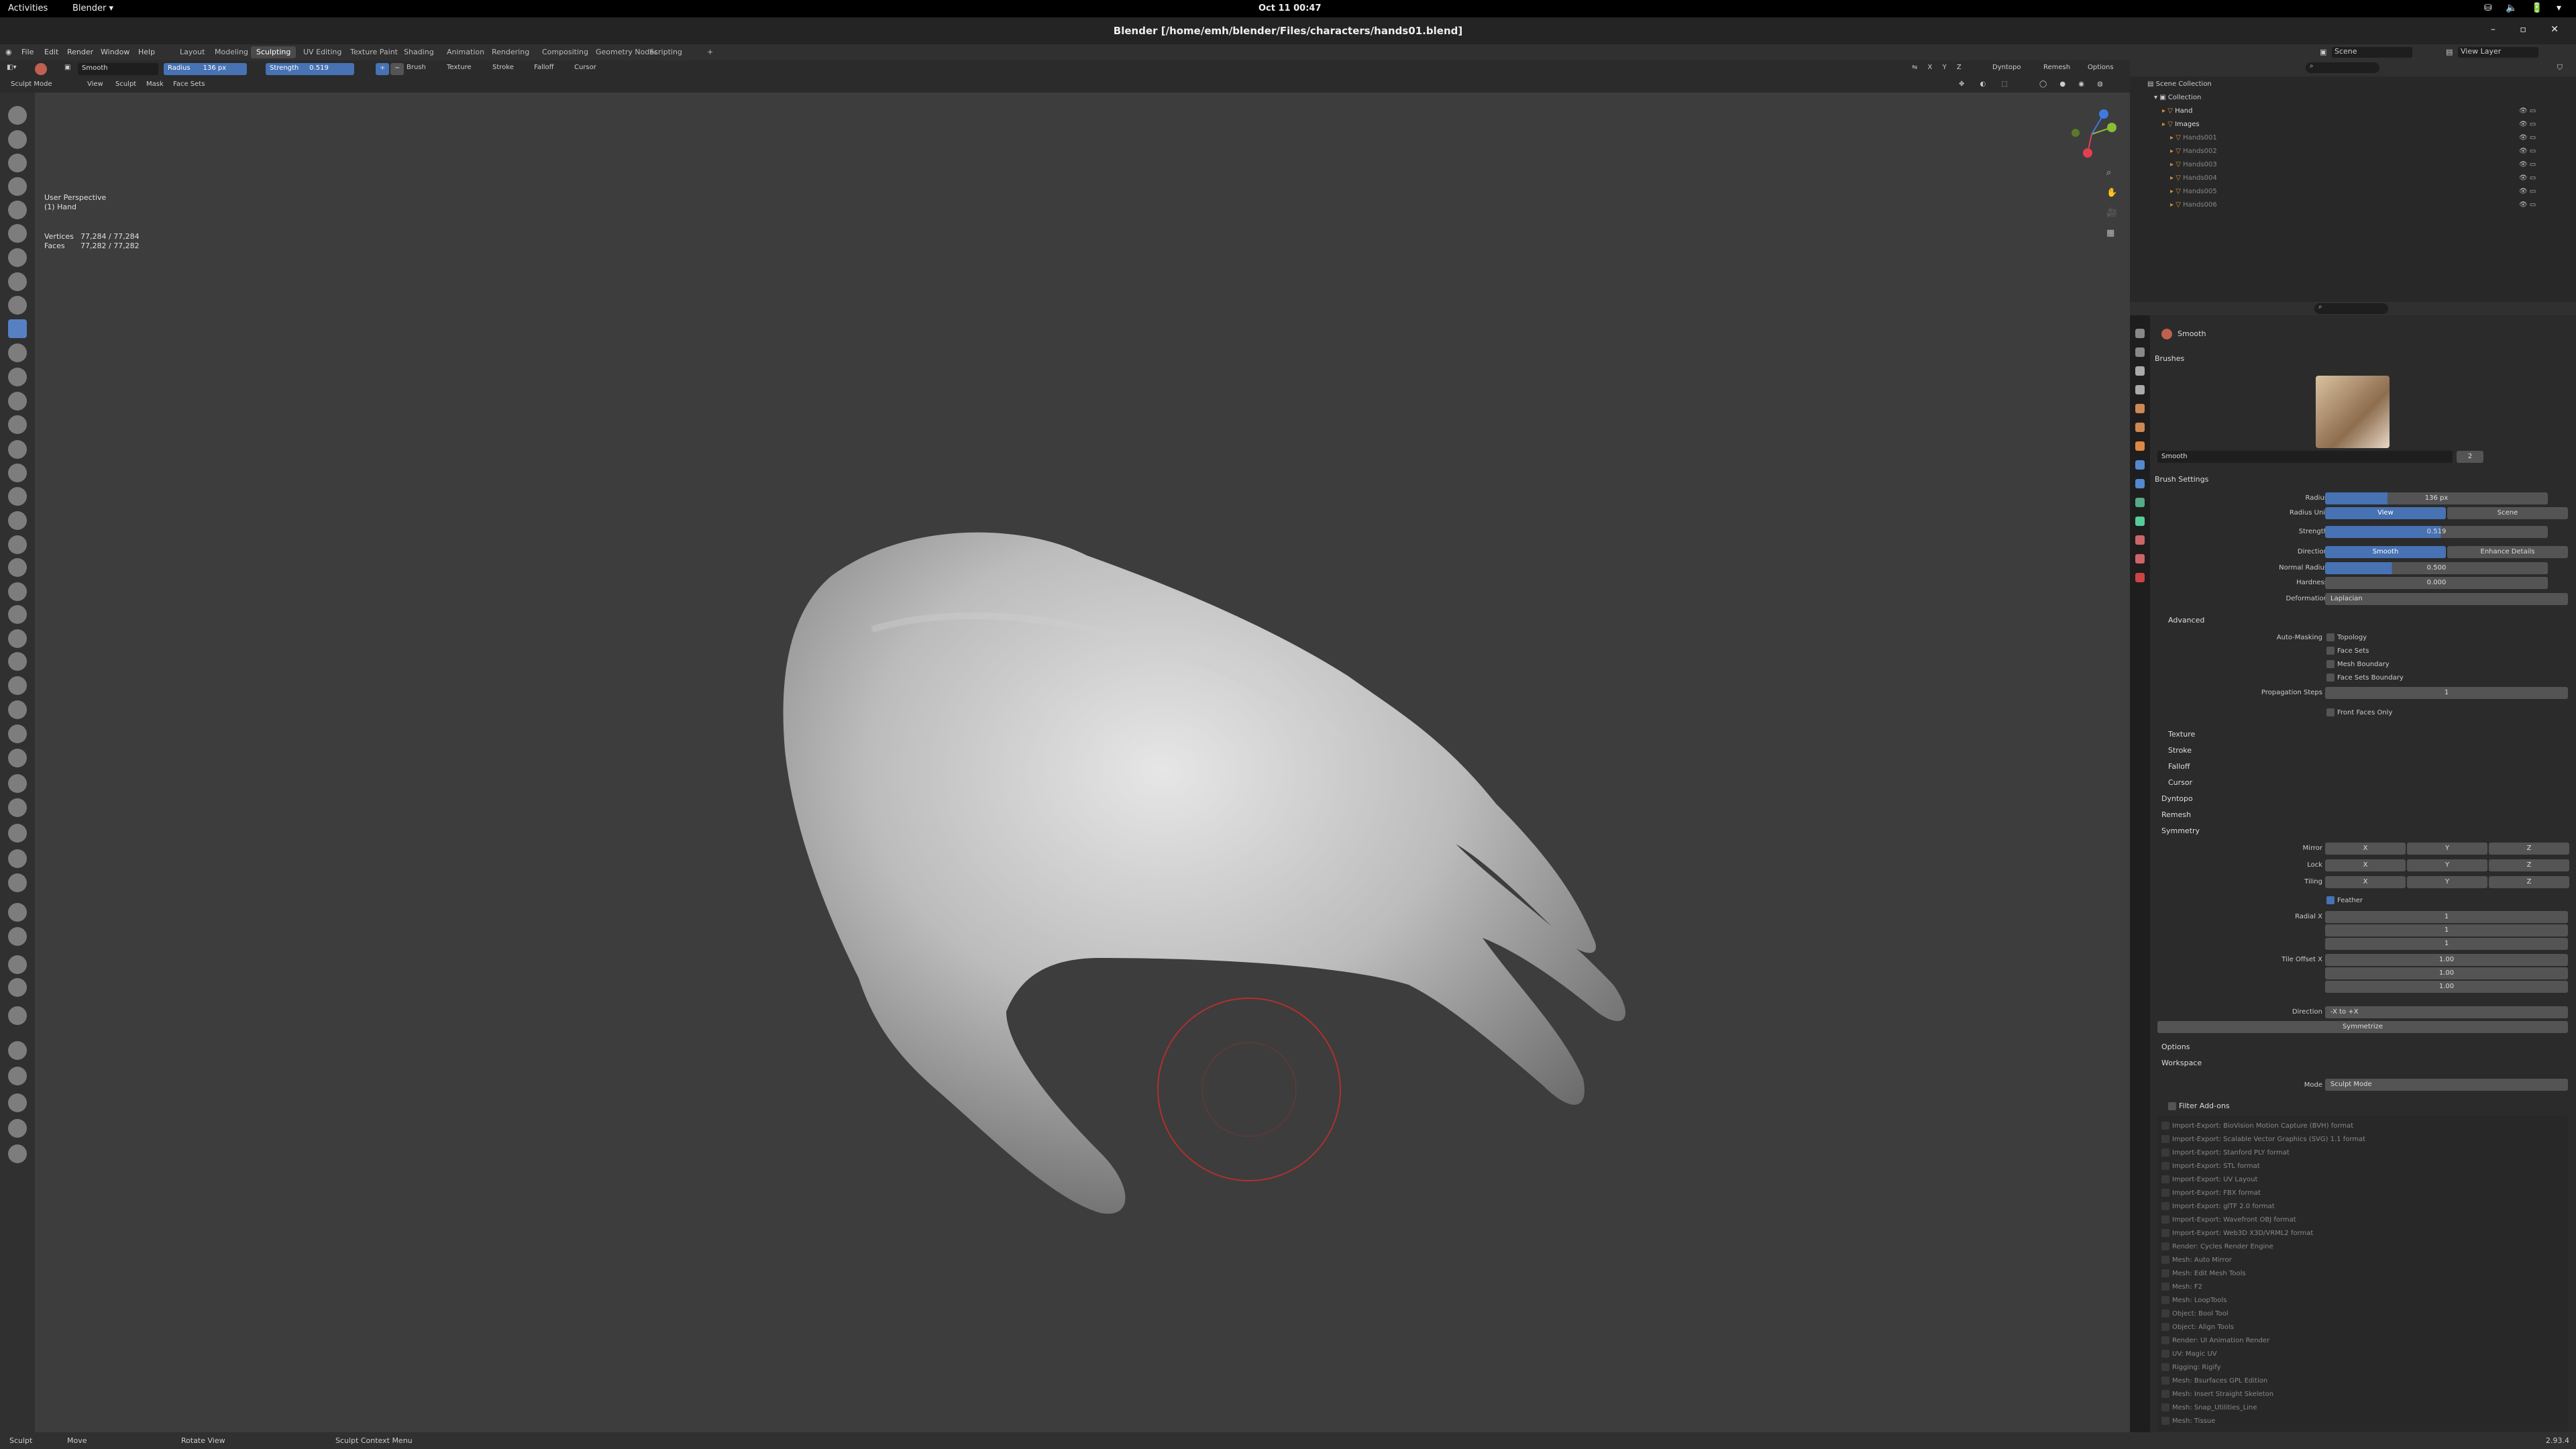  I want to click on workspace-panel-header: Workspace, so click(2181, 1063).